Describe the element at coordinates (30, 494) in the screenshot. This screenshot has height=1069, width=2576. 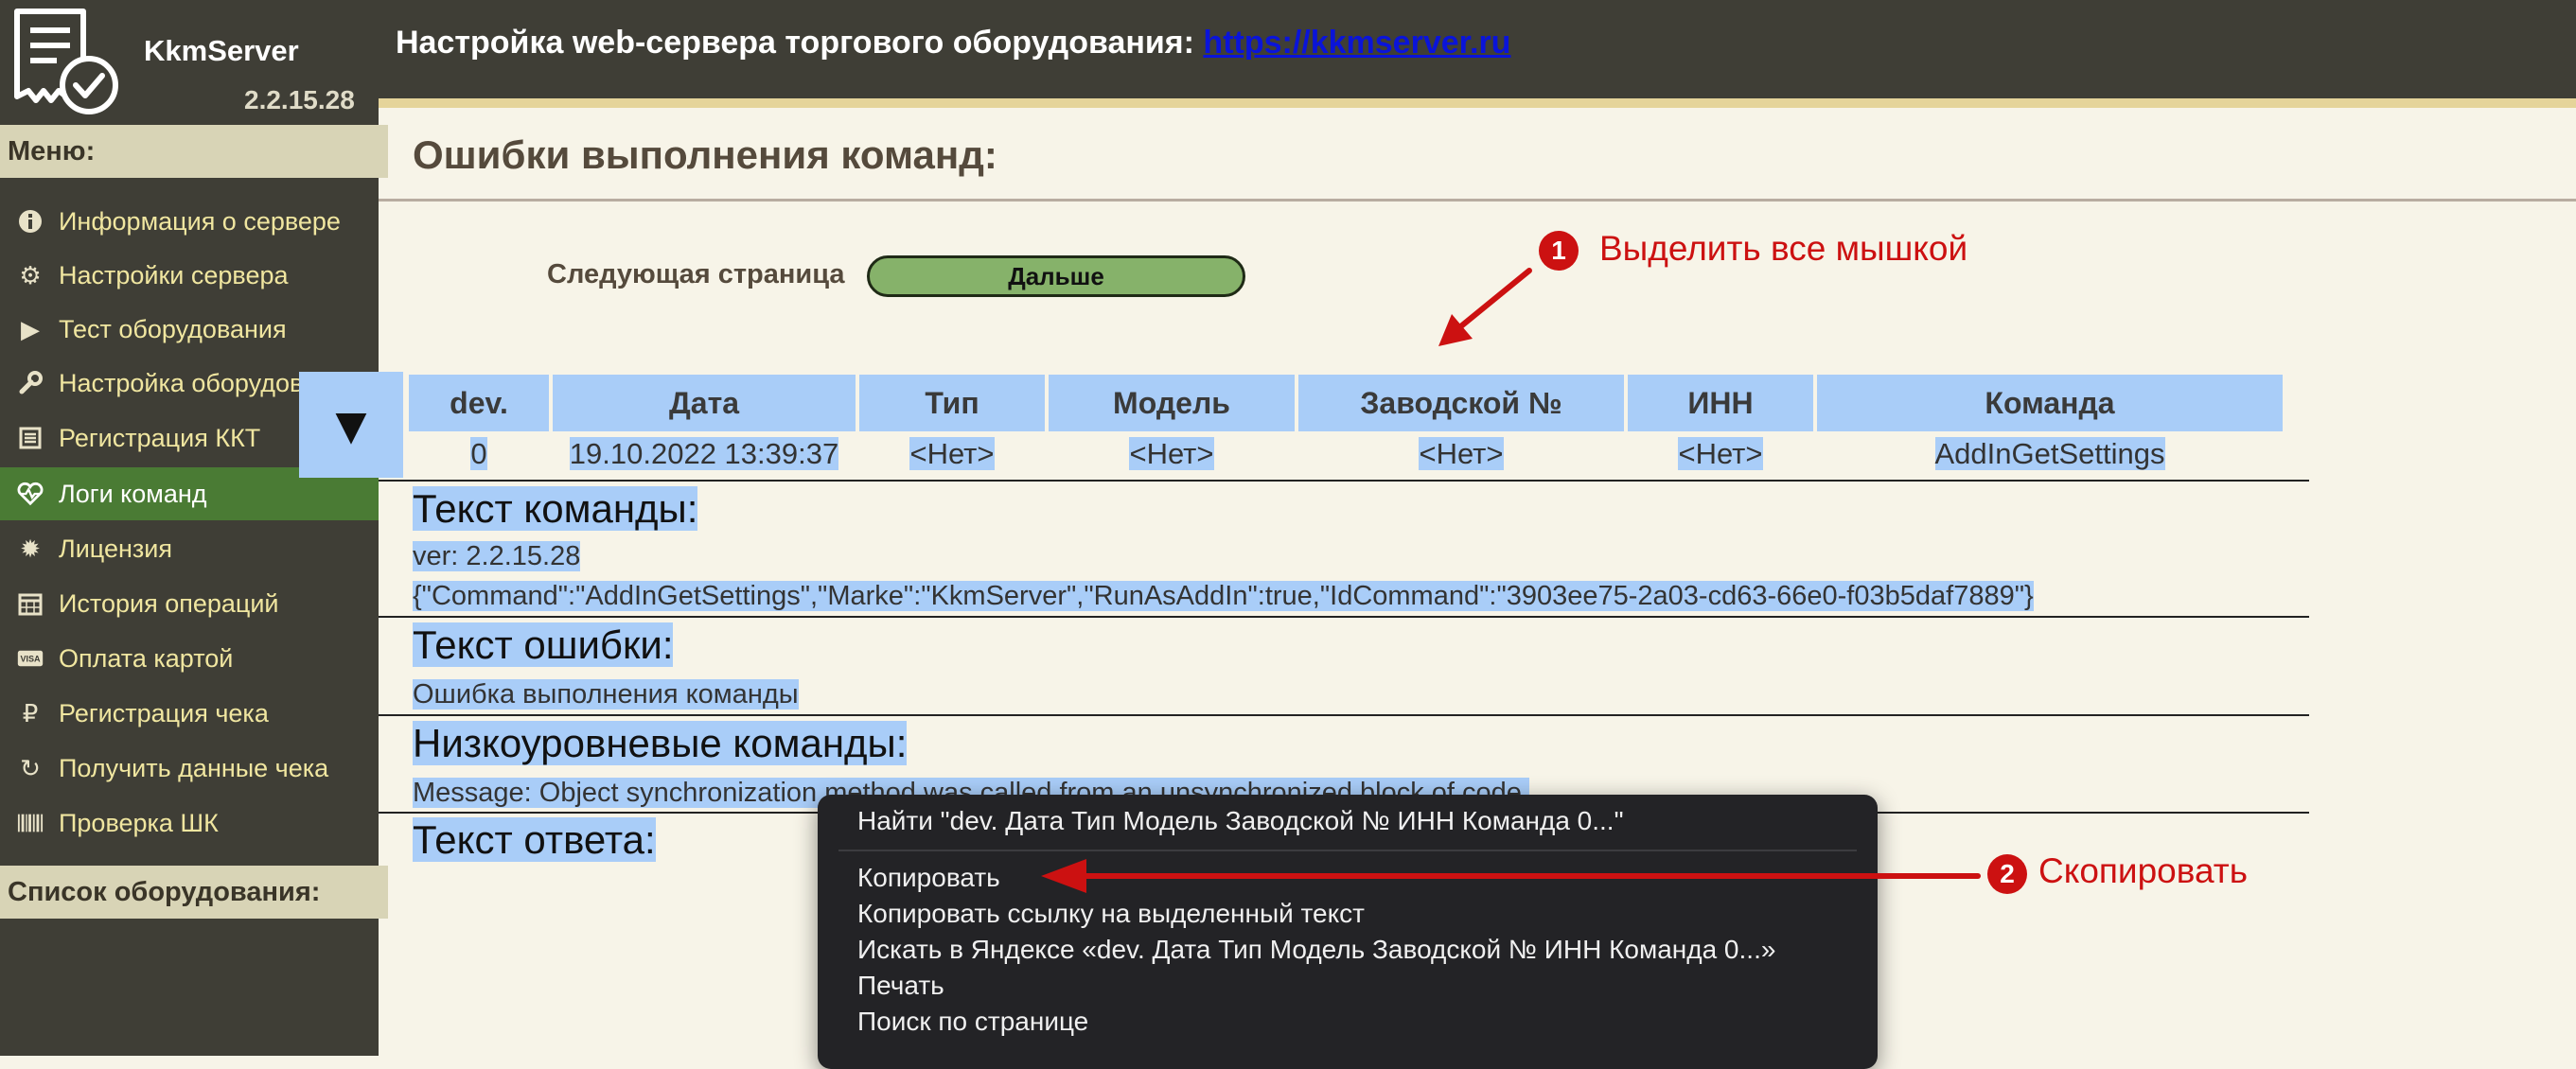
I see `heartbeat-icon` at that location.